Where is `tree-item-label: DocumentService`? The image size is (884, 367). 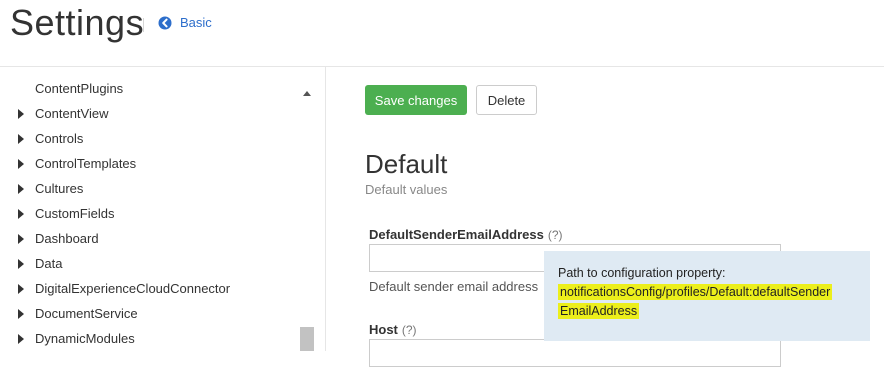
tree-item-label: DocumentService is located at coordinates (86, 313).